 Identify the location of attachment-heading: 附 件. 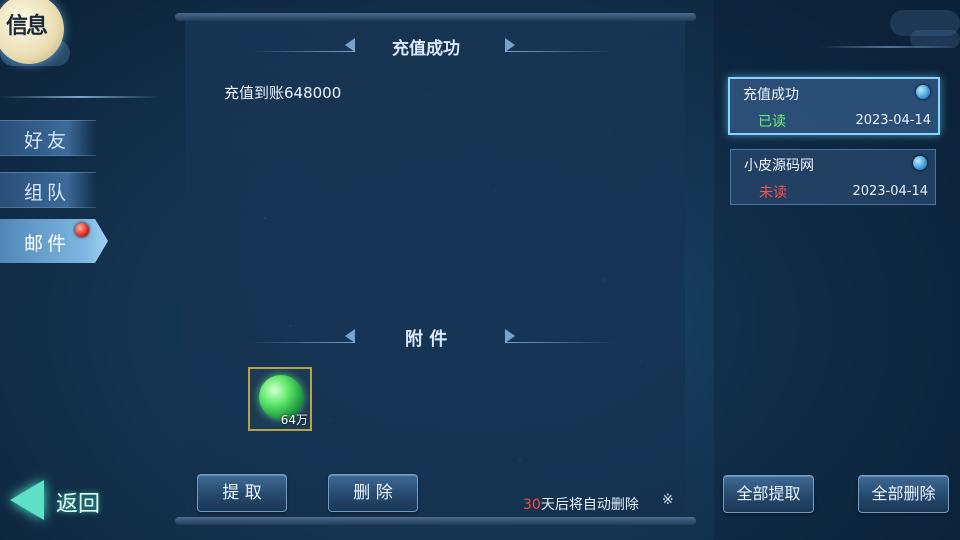
(426, 339).